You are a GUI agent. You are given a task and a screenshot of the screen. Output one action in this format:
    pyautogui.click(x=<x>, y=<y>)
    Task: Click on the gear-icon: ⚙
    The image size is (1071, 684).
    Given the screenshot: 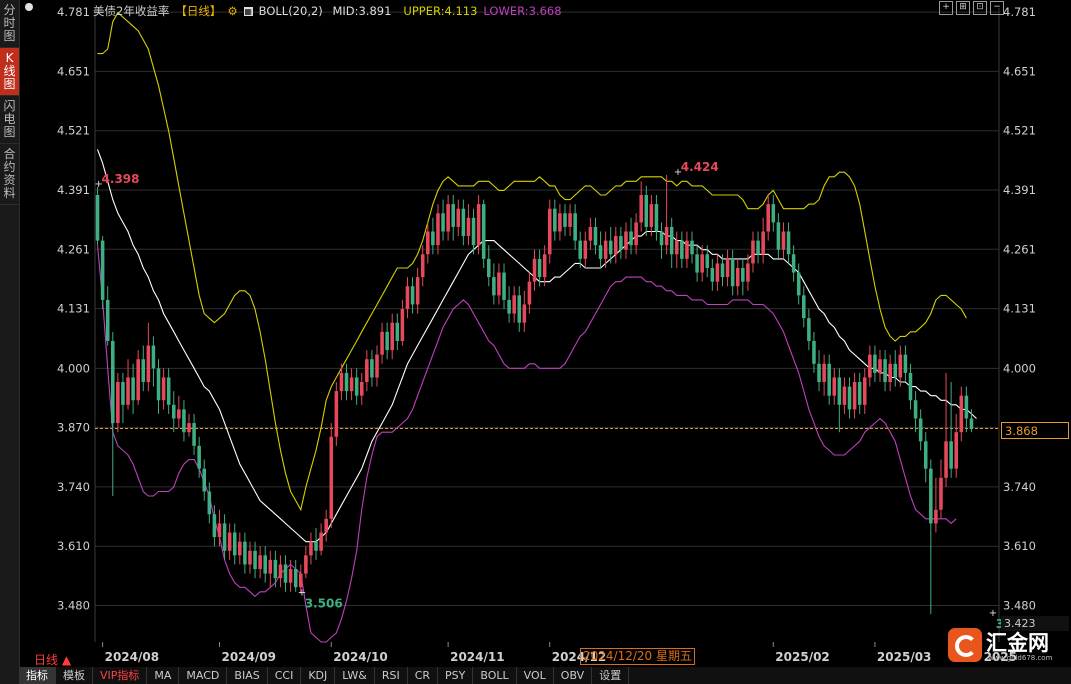 What is the action you would take?
    pyautogui.click(x=232, y=11)
    